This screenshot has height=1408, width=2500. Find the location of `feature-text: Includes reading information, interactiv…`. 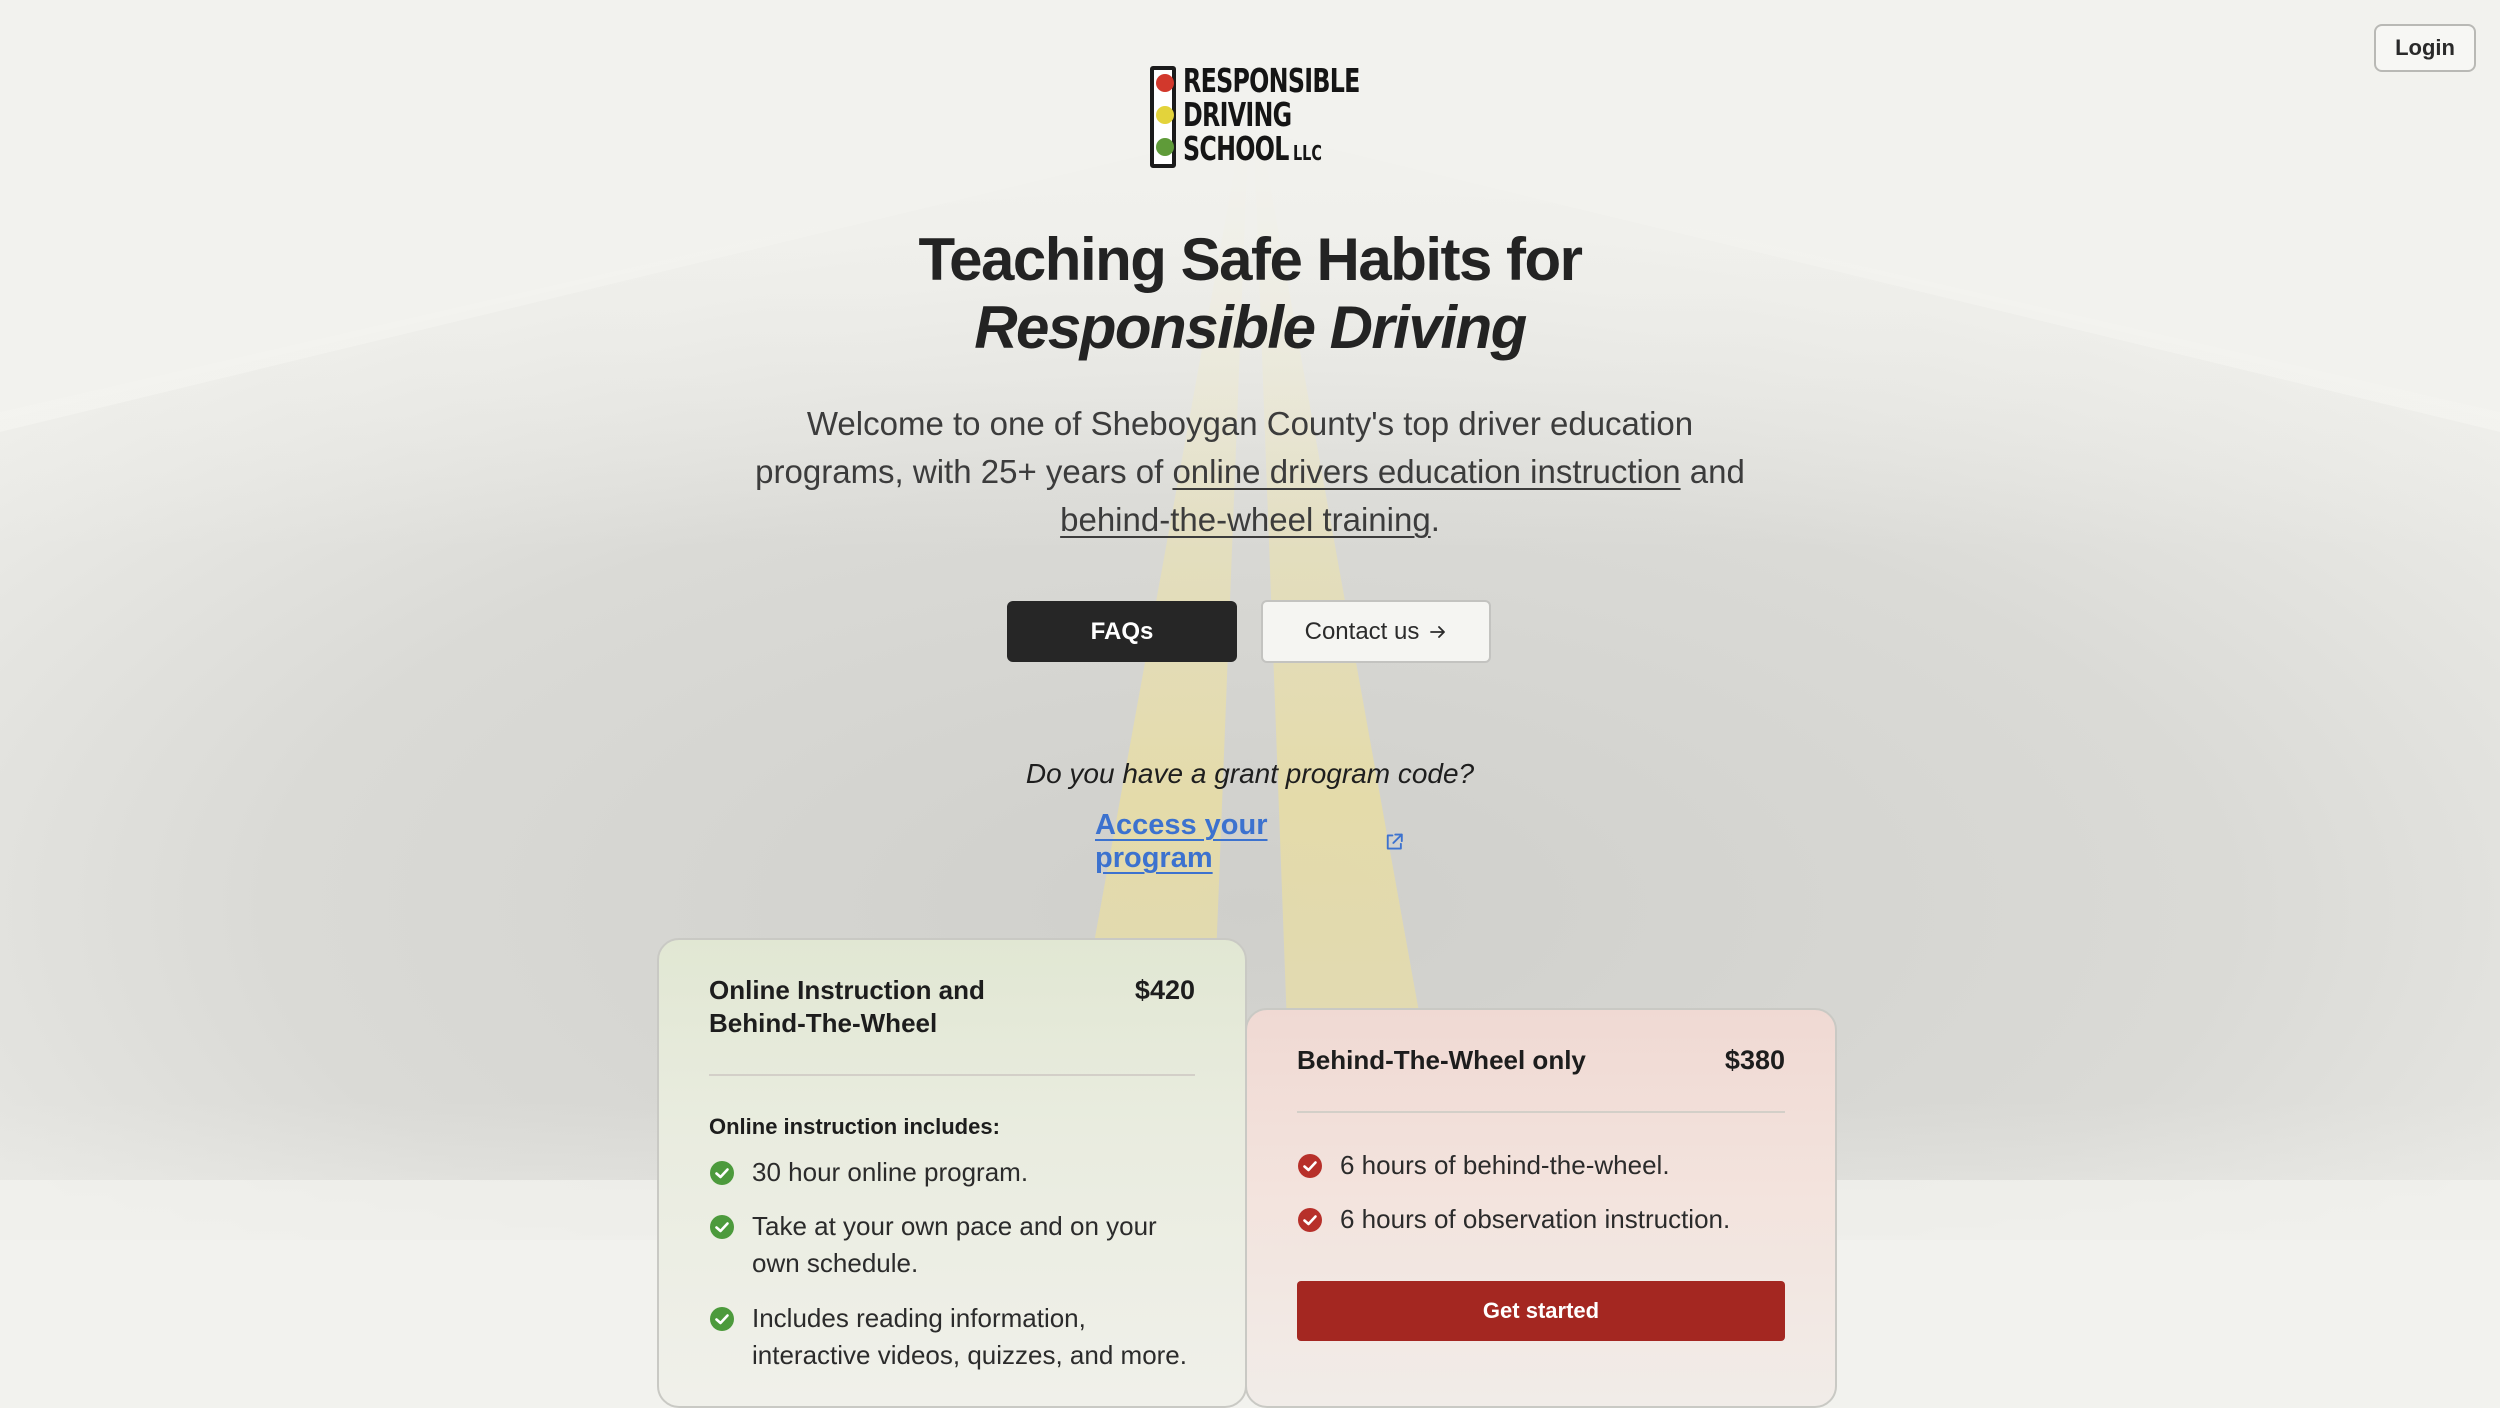

feature-text: Includes reading information, interactiv… is located at coordinates (969, 1336).